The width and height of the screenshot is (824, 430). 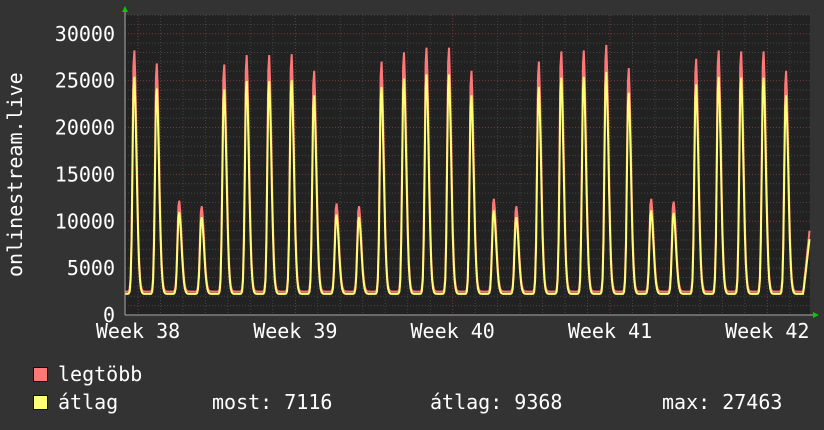 What do you see at coordinates (453, 331) in the screenshot?
I see `x-tick-label: Week 40` at bounding box center [453, 331].